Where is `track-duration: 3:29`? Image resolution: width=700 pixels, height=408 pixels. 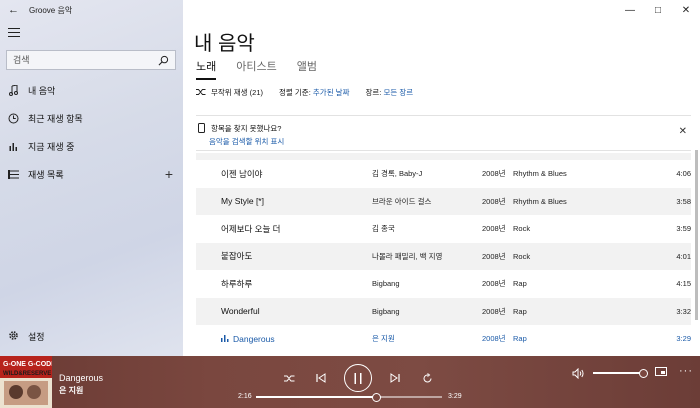 track-duration: 3:29 is located at coordinates (677, 338).